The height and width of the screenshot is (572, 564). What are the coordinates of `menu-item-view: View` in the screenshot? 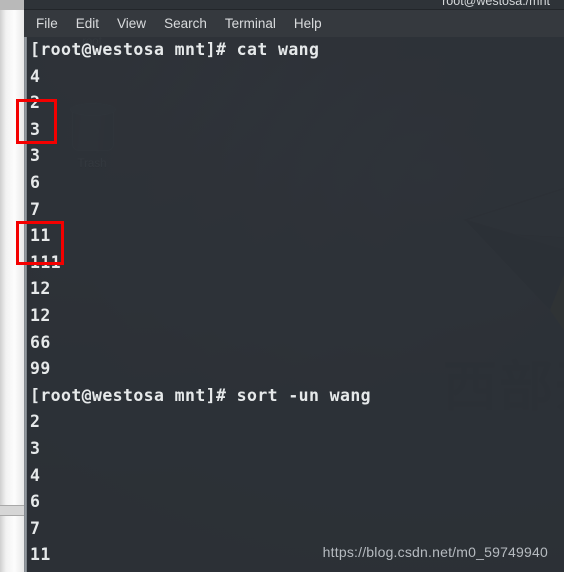 It's located at (131, 24).